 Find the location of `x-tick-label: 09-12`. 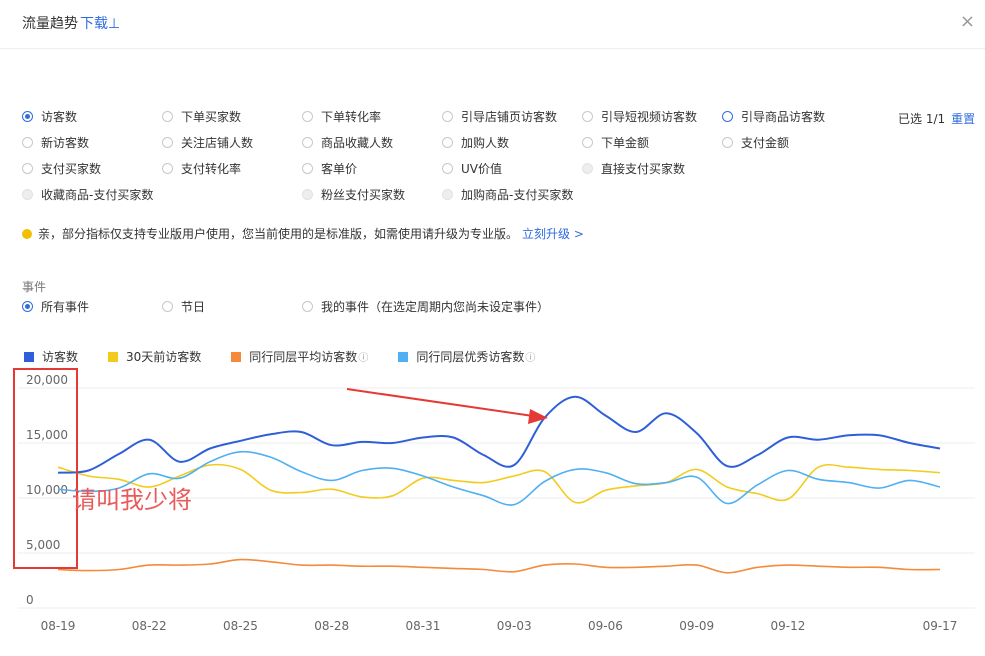

x-tick-label: 09-12 is located at coordinates (787, 626).